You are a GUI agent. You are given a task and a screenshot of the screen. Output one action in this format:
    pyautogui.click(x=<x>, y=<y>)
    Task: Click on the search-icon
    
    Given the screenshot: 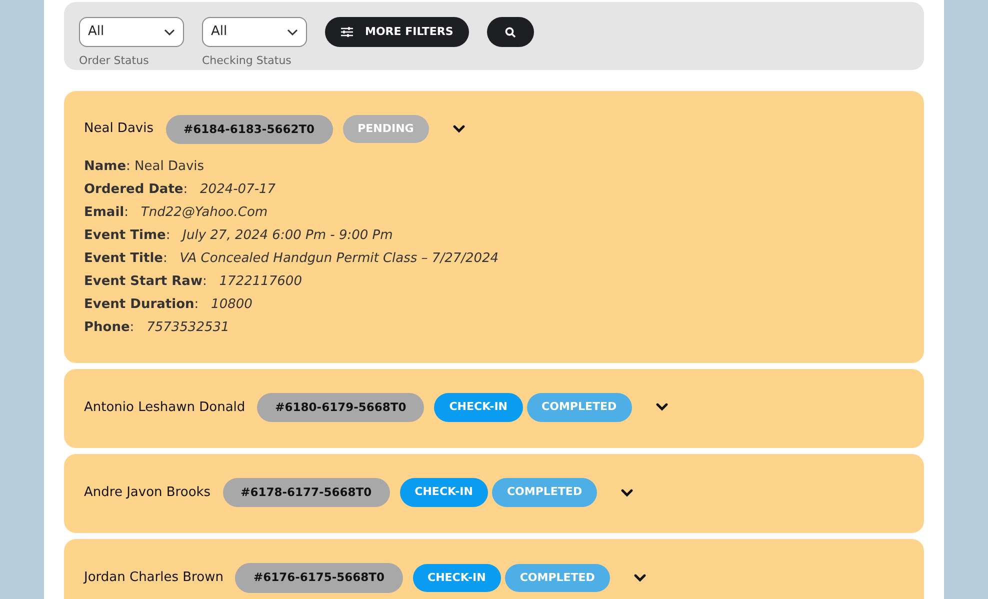 What is the action you would take?
    pyautogui.click(x=510, y=32)
    